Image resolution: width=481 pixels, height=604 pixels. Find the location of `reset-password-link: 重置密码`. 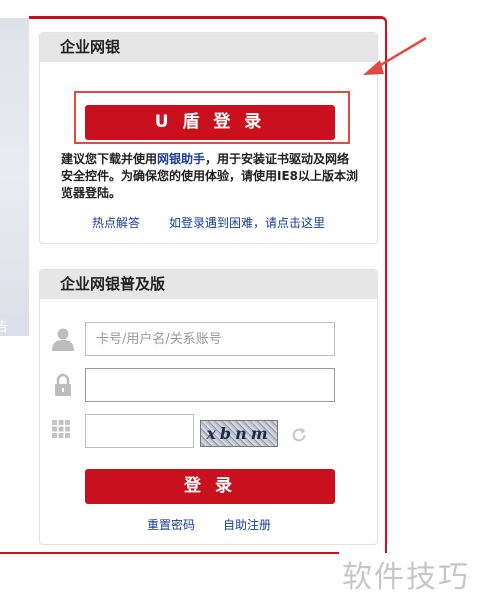

reset-password-link: 重置密码 is located at coordinates (171, 524).